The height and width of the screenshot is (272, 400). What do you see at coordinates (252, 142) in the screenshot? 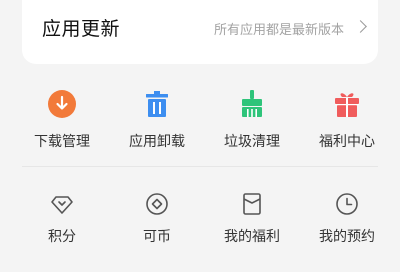
I see `tool-label: 垃圾清理` at bounding box center [252, 142].